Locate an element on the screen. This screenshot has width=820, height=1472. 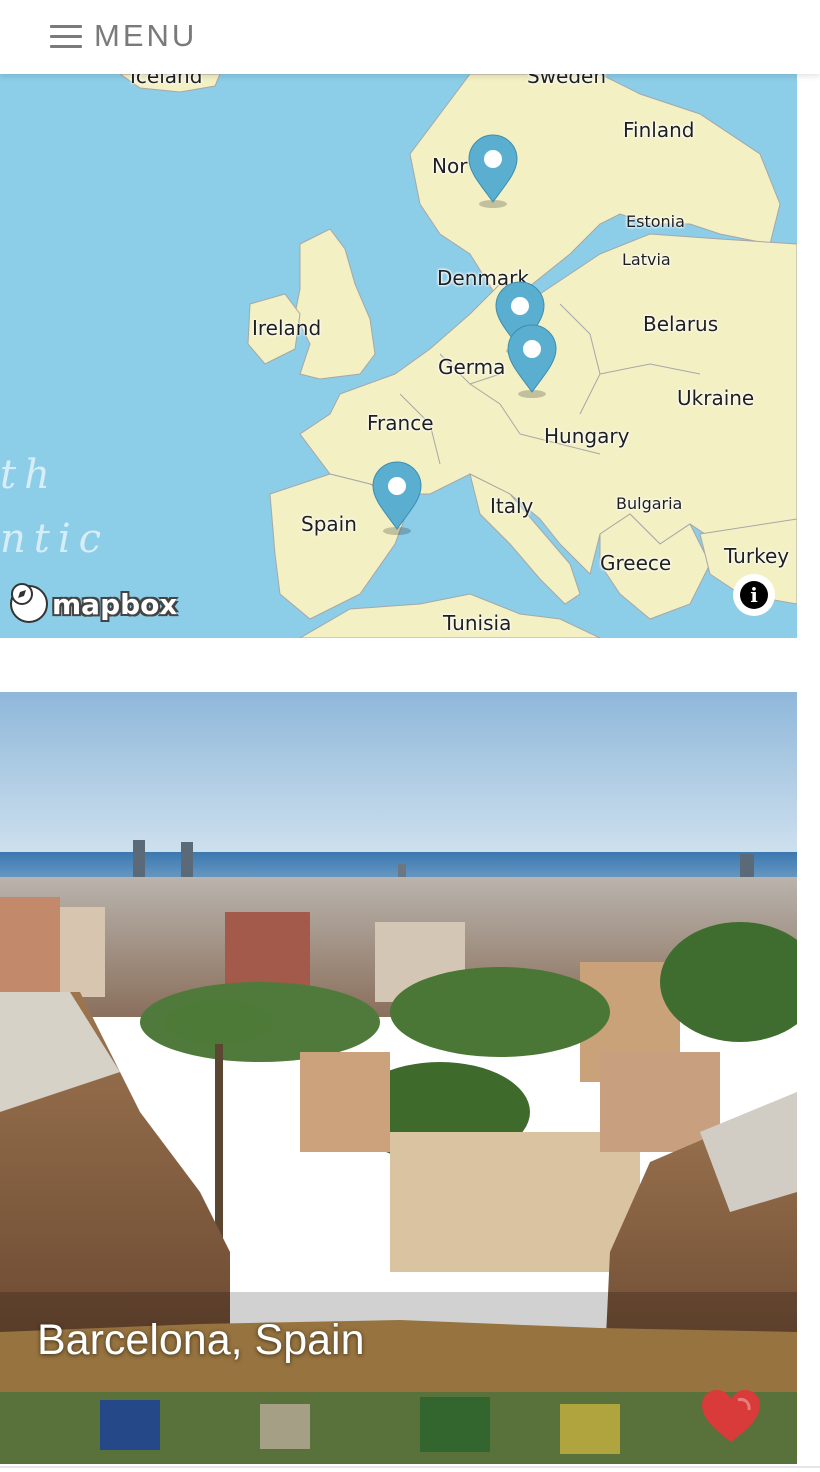
label-hungary: Hungary is located at coordinates (587, 436).